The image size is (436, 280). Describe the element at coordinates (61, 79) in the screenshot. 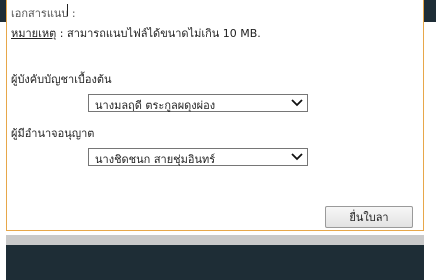

I see `supervisor-label: ผู้บังคับบัญชาเบื้องต้น` at that location.